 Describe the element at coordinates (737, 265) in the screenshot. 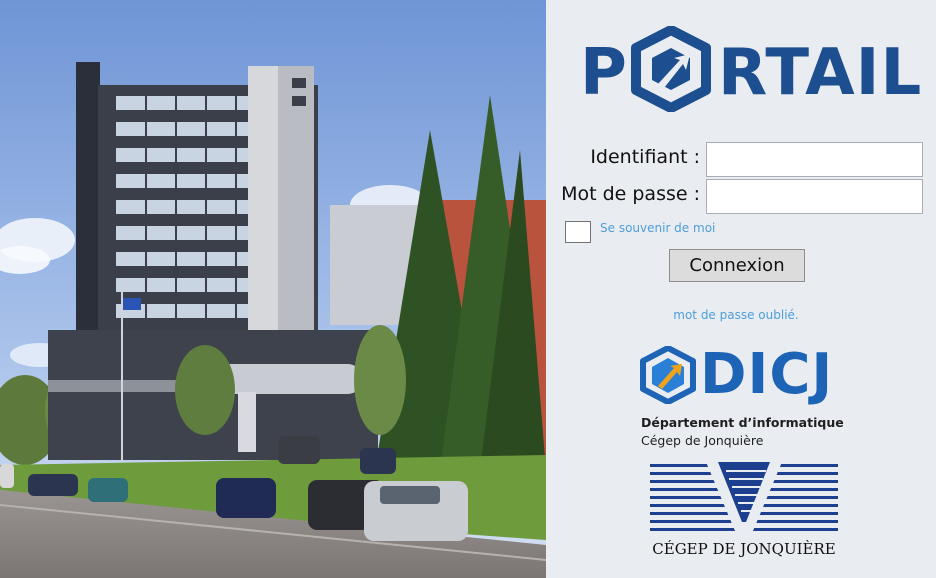

I see `connexion-button: Connexion` at that location.